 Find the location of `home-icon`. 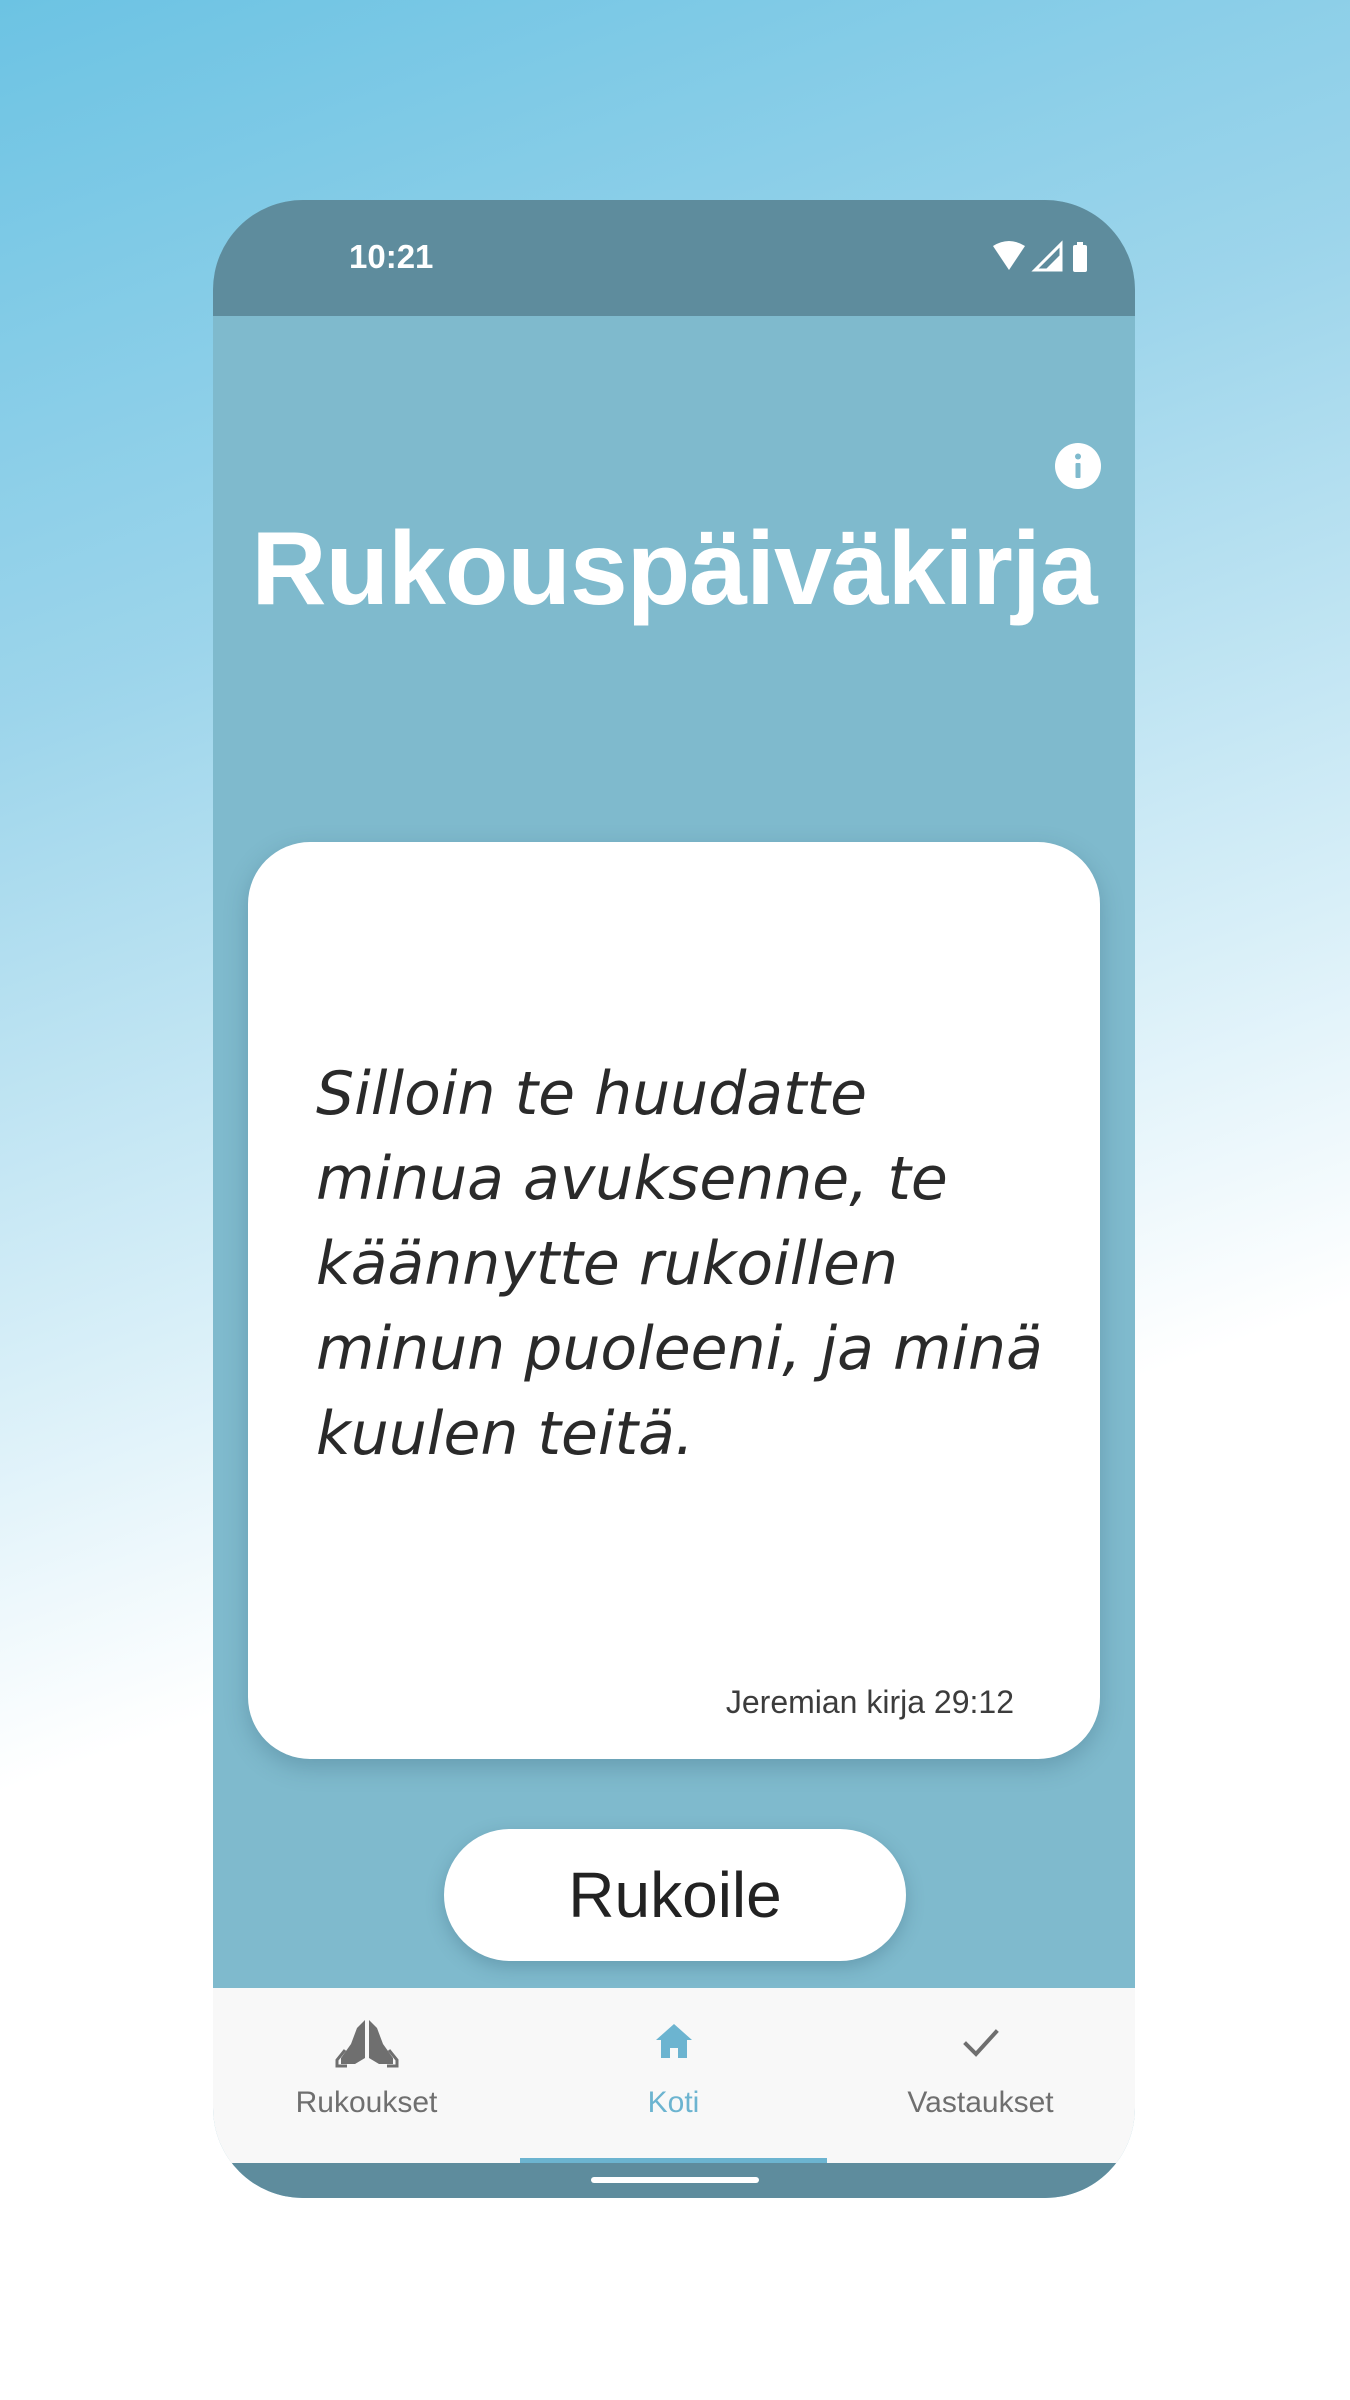

home-icon is located at coordinates (673, 2041).